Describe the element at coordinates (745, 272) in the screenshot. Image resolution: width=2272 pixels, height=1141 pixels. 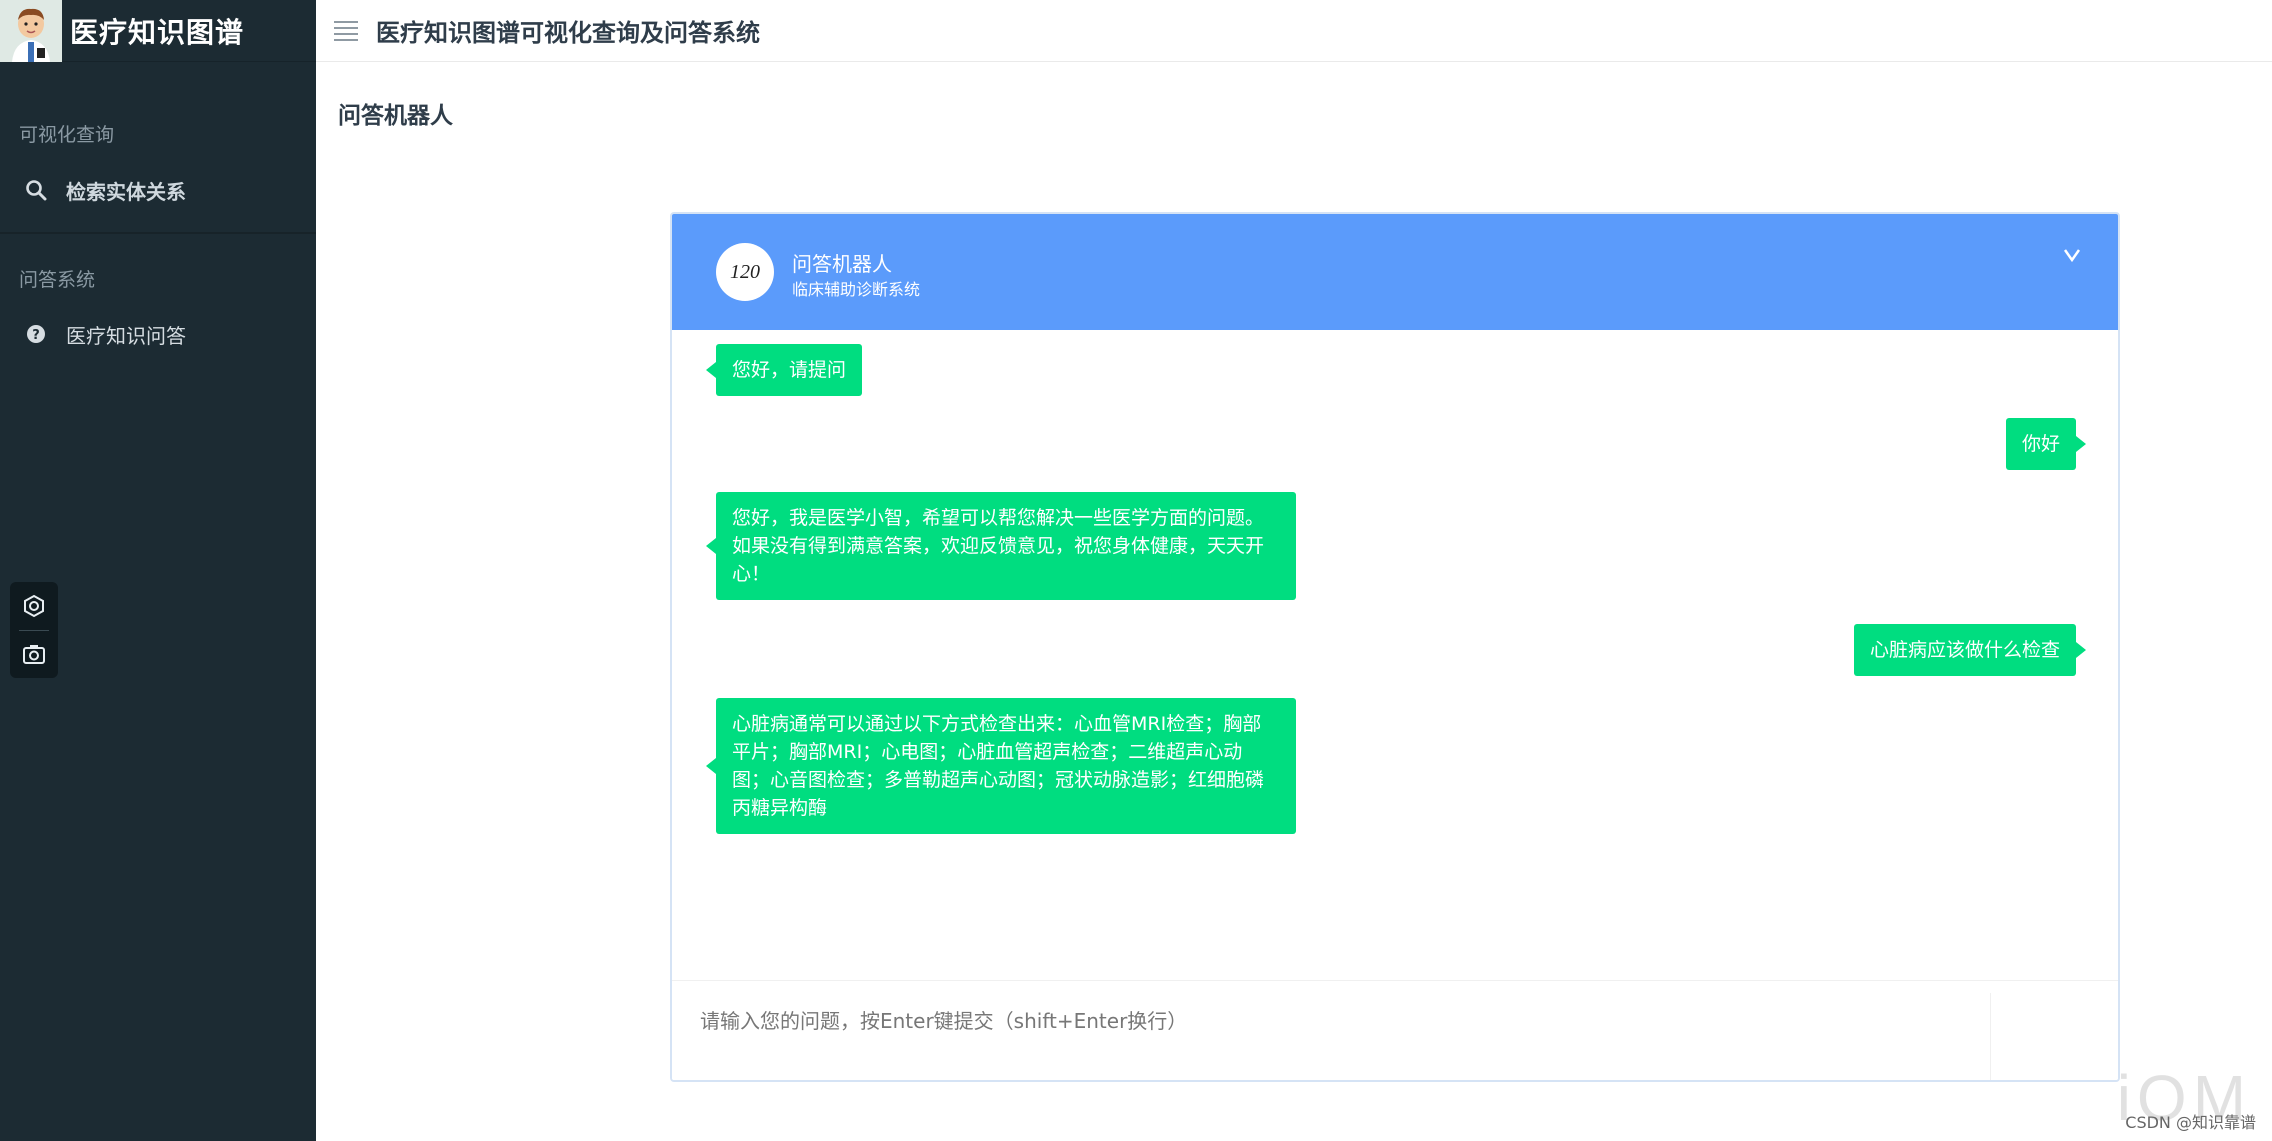
I see `bot-avatar: 120` at that location.